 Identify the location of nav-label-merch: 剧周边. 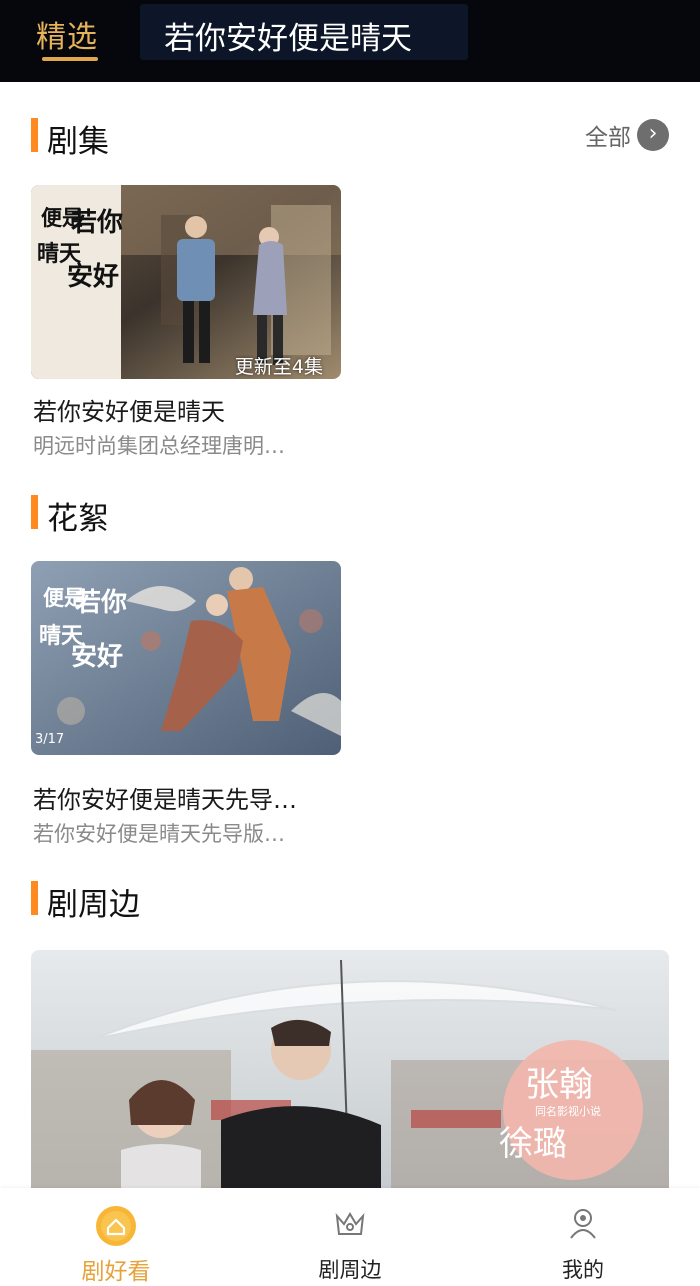
(350, 1270).